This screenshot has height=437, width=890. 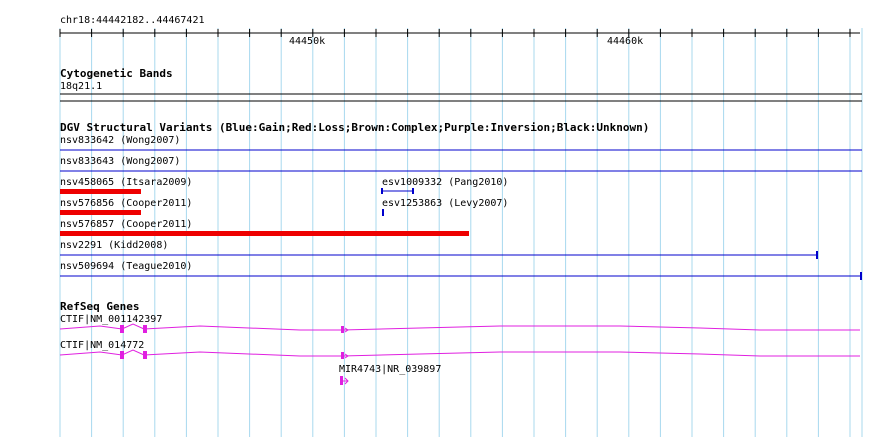 I want to click on variant-bar-nsv2291, so click(x=439, y=255).